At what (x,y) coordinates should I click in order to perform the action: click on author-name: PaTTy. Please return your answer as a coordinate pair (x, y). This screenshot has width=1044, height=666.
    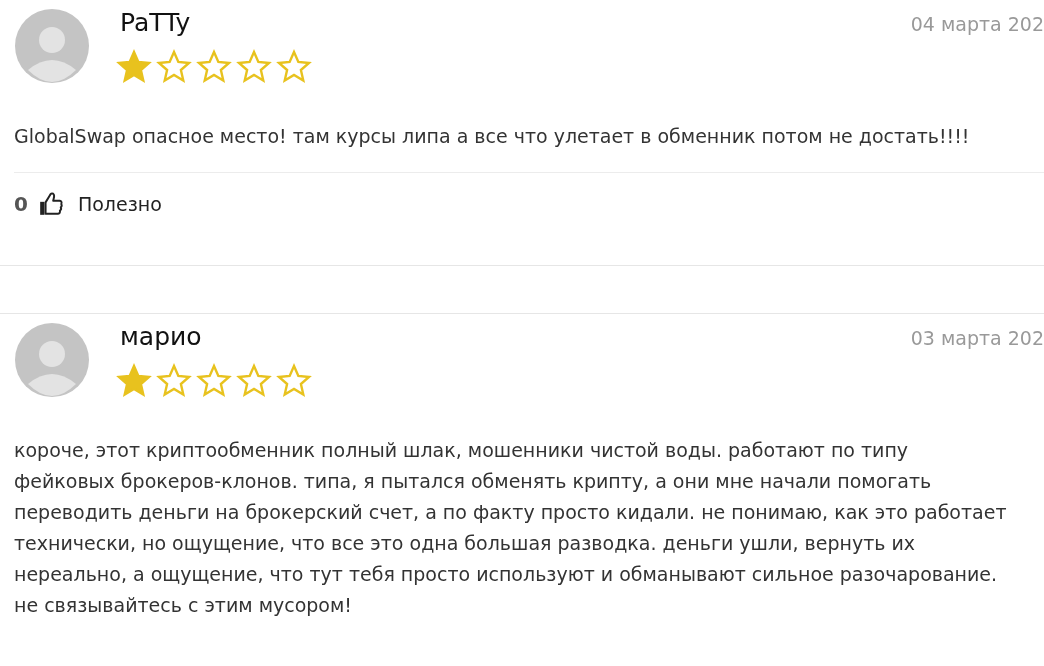
    Looking at the image, I should click on (155, 22).